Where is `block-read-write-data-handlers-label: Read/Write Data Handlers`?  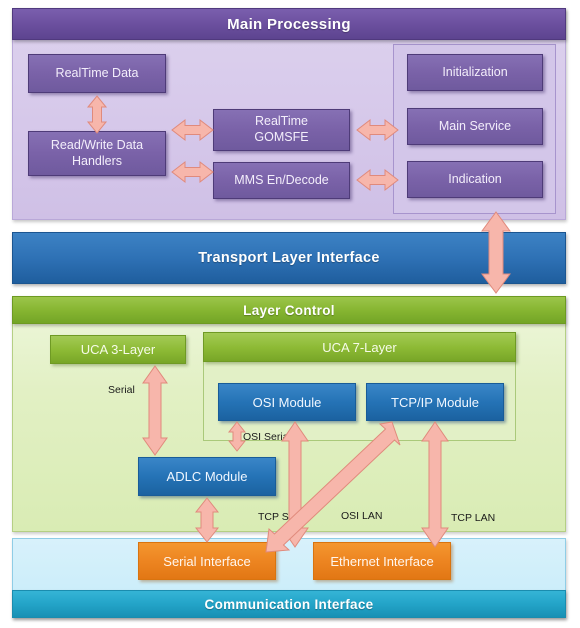
block-read-write-data-handlers-label: Read/Write Data Handlers is located at coordinates (97, 152).